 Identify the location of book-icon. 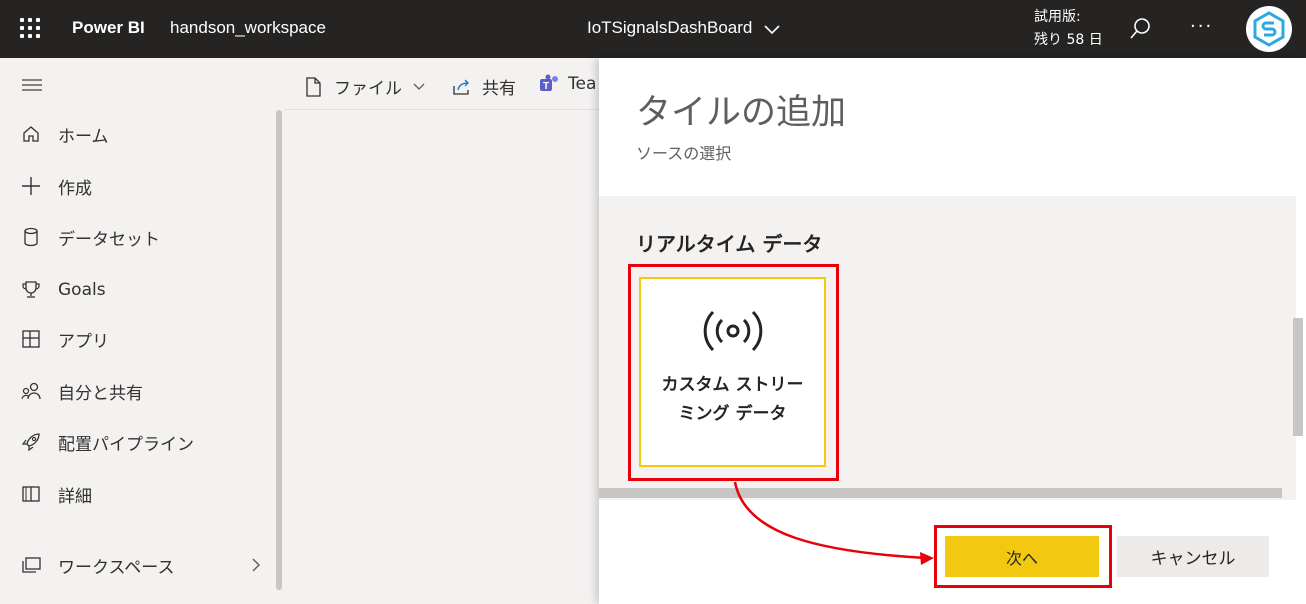
(31, 494).